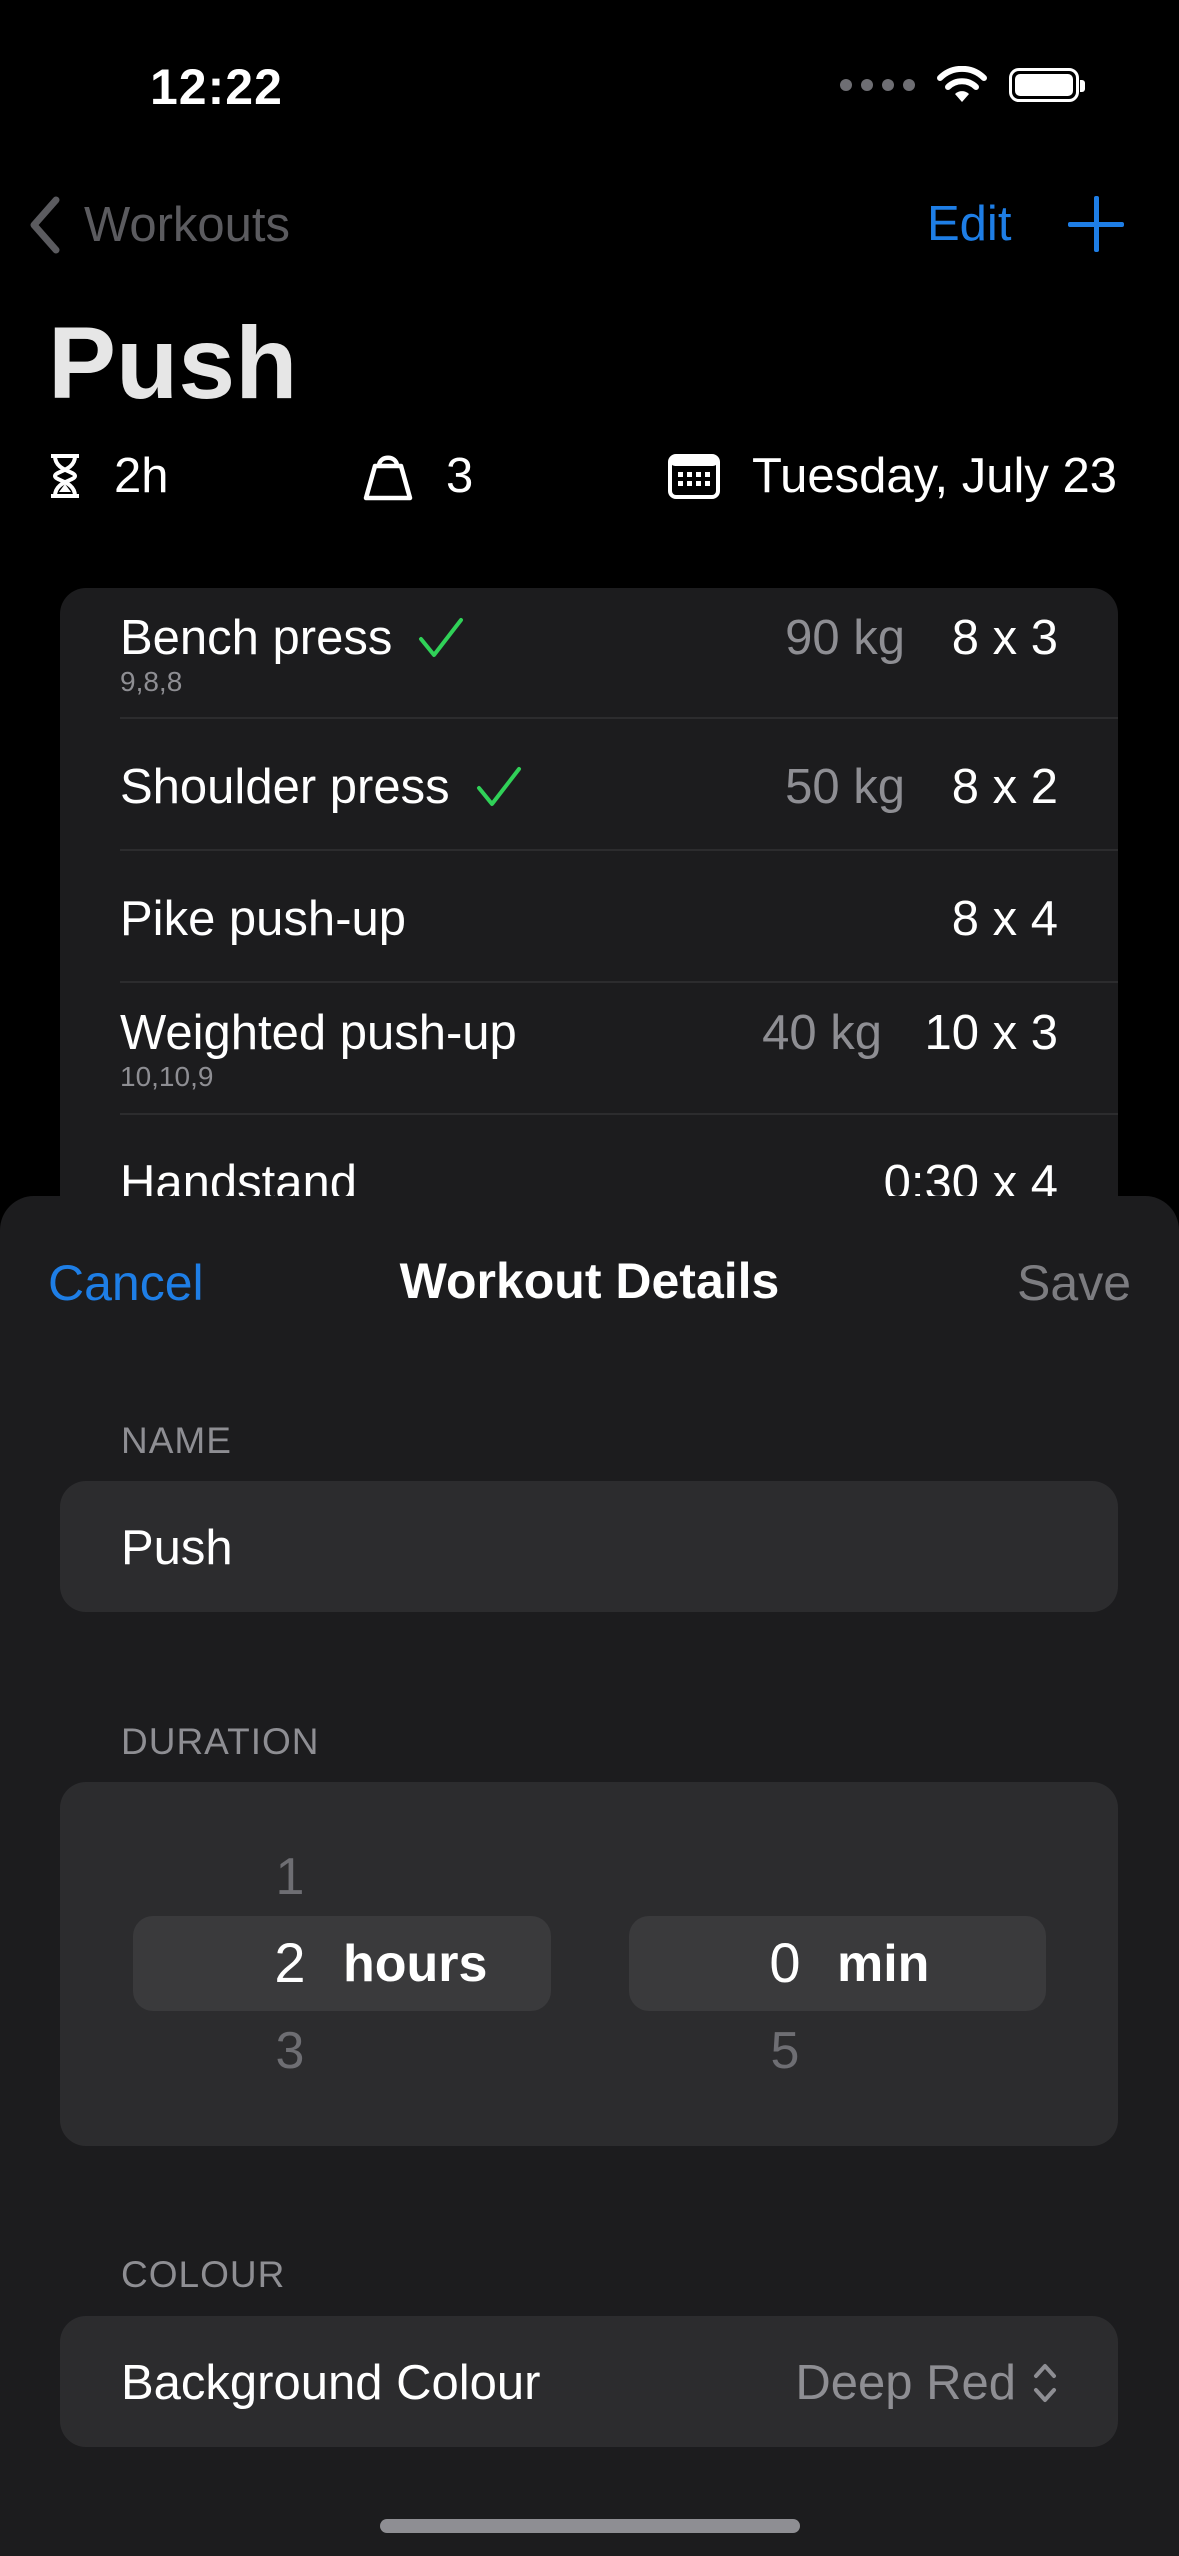 The image size is (1179, 2556). I want to click on date-value: Tuesday, July 23, so click(934, 476).